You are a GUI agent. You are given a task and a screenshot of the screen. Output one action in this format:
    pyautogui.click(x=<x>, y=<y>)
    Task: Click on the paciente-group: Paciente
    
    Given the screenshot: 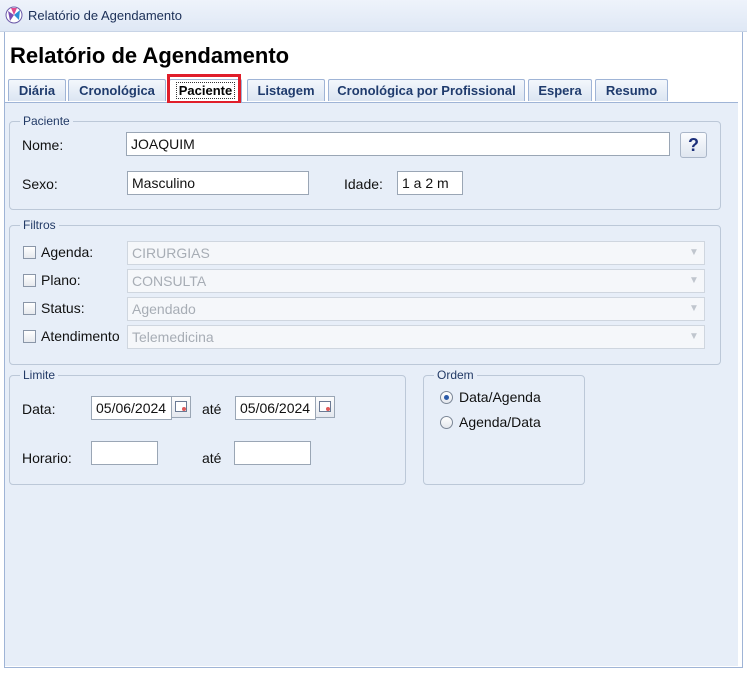 What is the action you would take?
    pyautogui.click(x=365, y=162)
    